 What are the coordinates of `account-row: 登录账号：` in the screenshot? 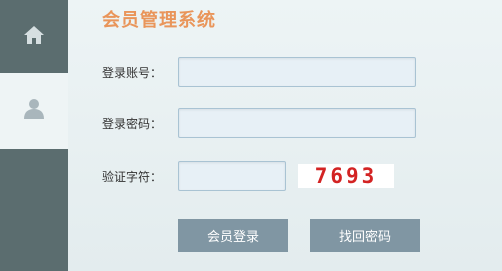 It's located at (259, 72).